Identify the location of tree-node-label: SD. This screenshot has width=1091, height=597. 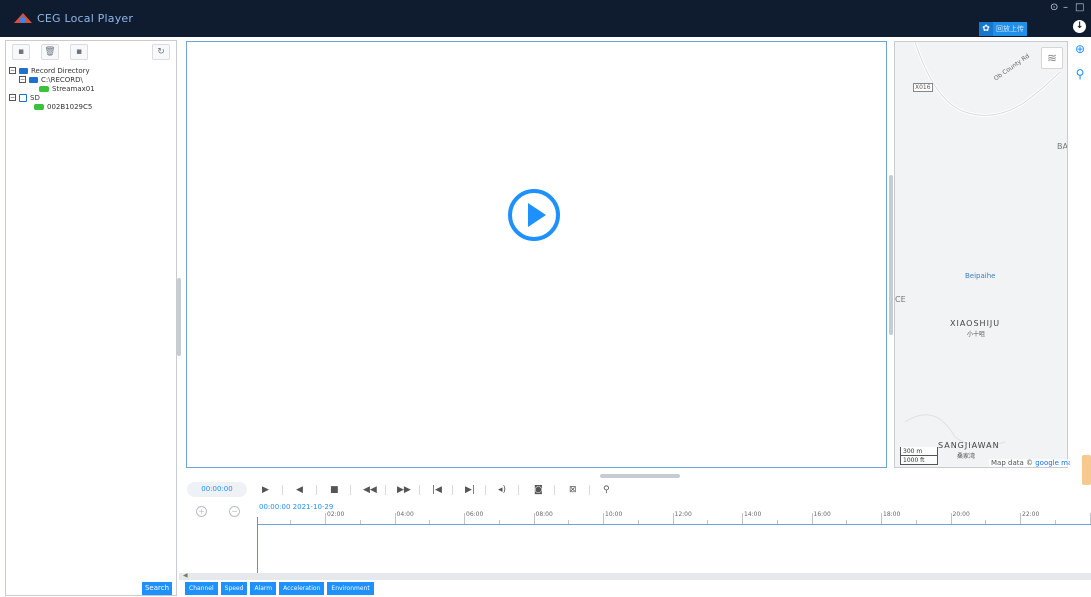
(35, 97).